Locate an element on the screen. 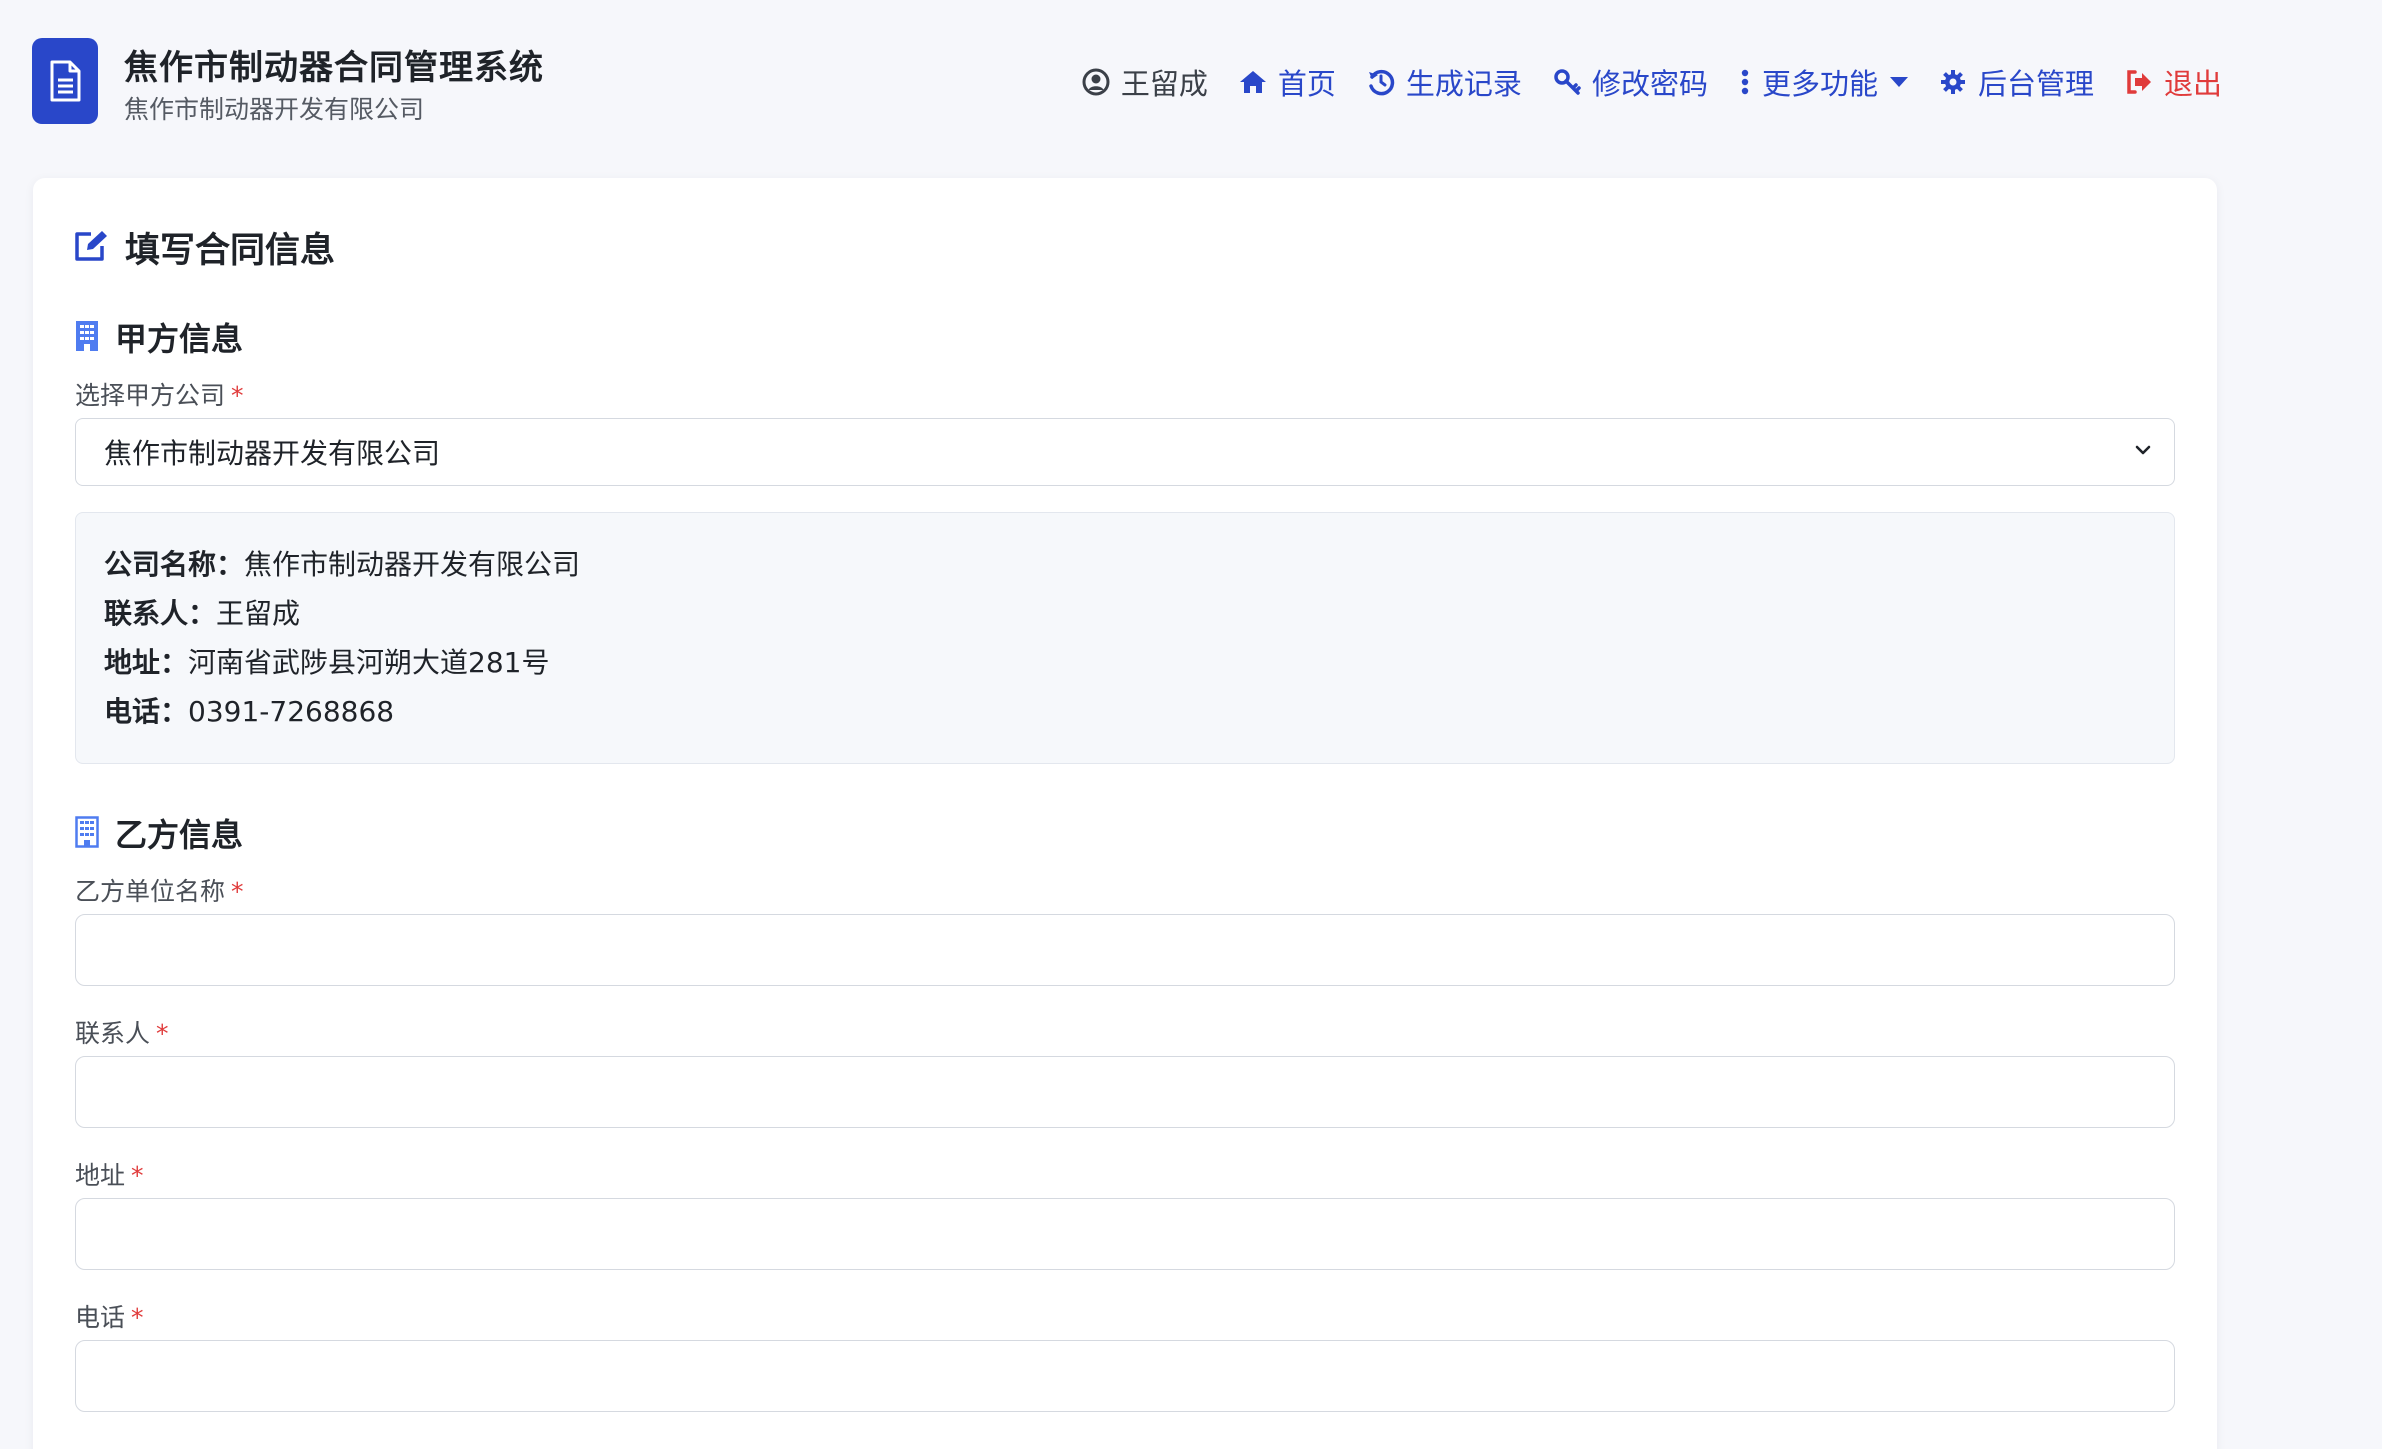 The image size is (2382, 1449). app-logo is located at coordinates (65, 81).